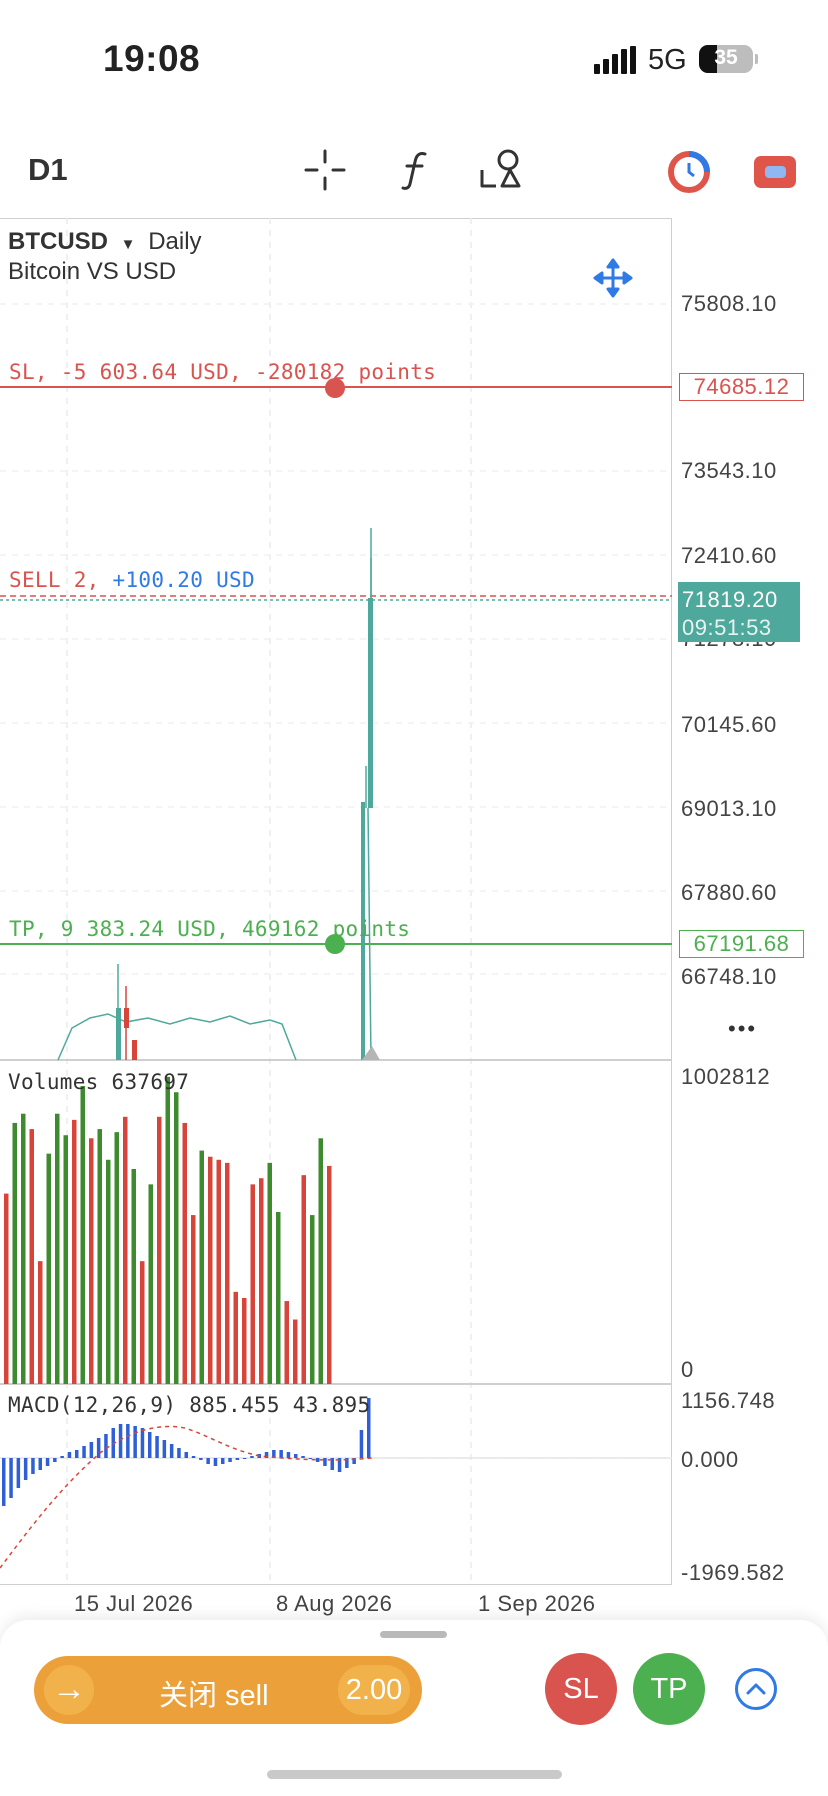 This screenshot has width=828, height=1796. Describe the element at coordinates (58, 241) in the screenshot. I see `symbol-name: BTCUSD` at that location.